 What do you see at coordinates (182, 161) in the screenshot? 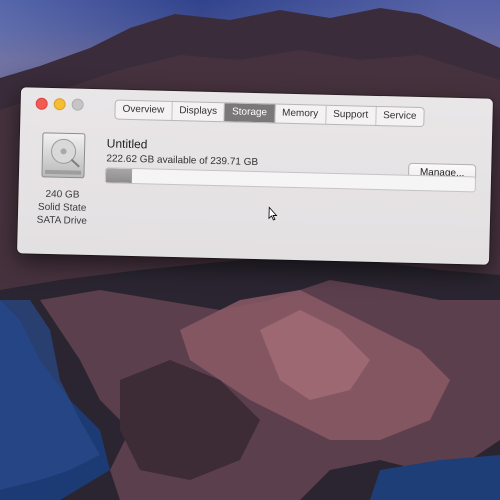
I see `volume-availability: 222.62 GB available of 239.71 GB` at bounding box center [182, 161].